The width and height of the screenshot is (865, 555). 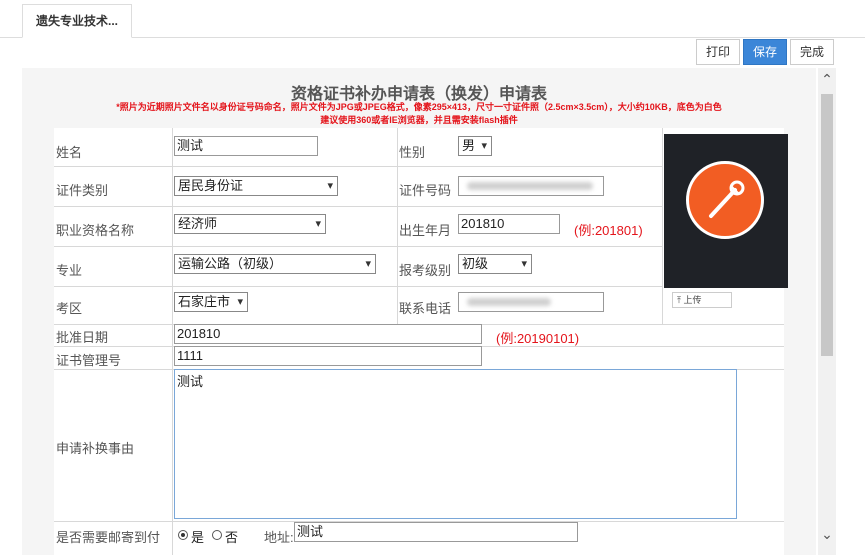 What do you see at coordinates (509, 224) in the screenshot?
I see `birth-month-input: 201810` at bounding box center [509, 224].